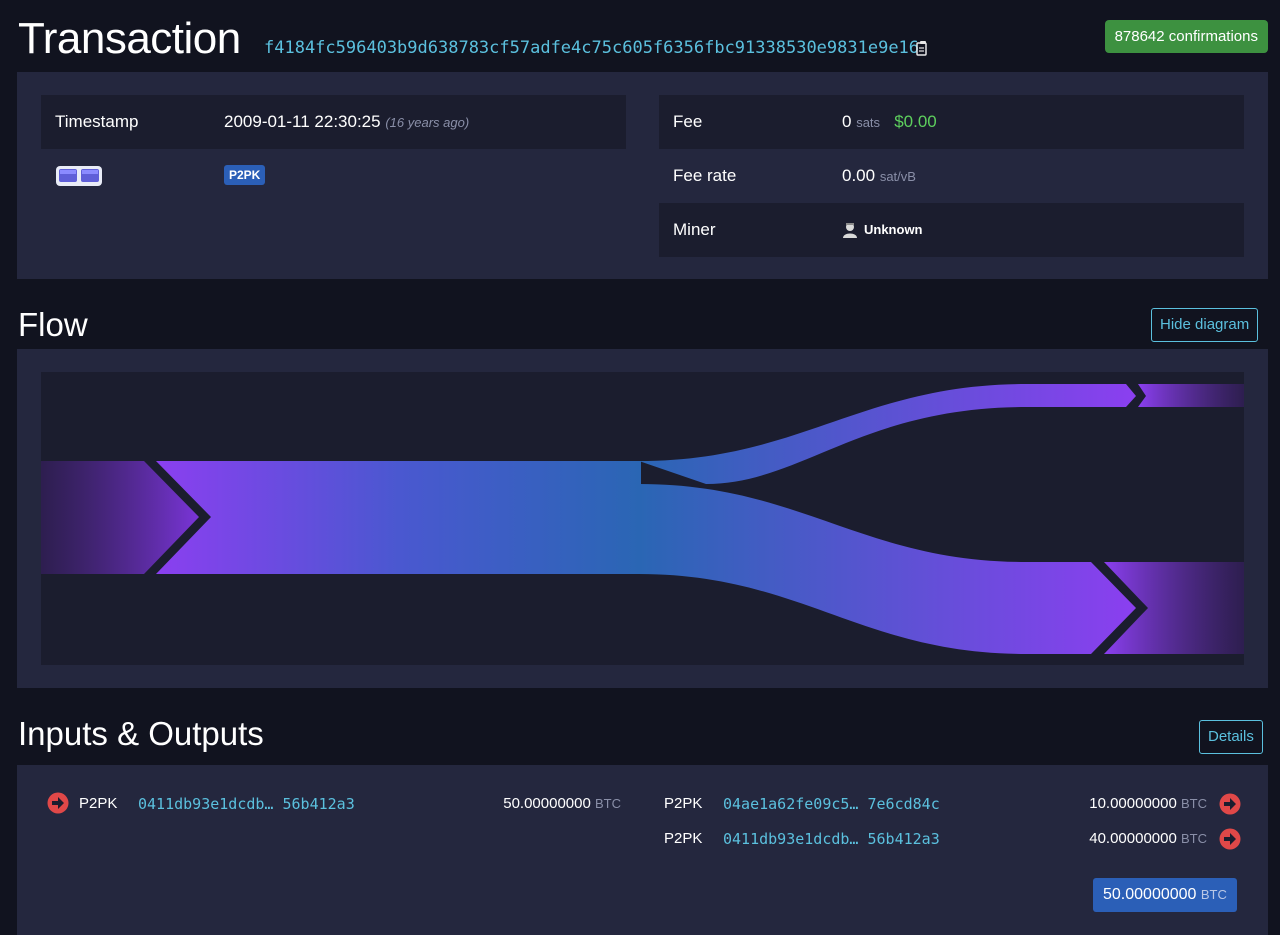 This screenshot has height=935, width=1280. Describe the element at coordinates (98, 803) in the screenshot. I see `input-type: P2PK` at that location.